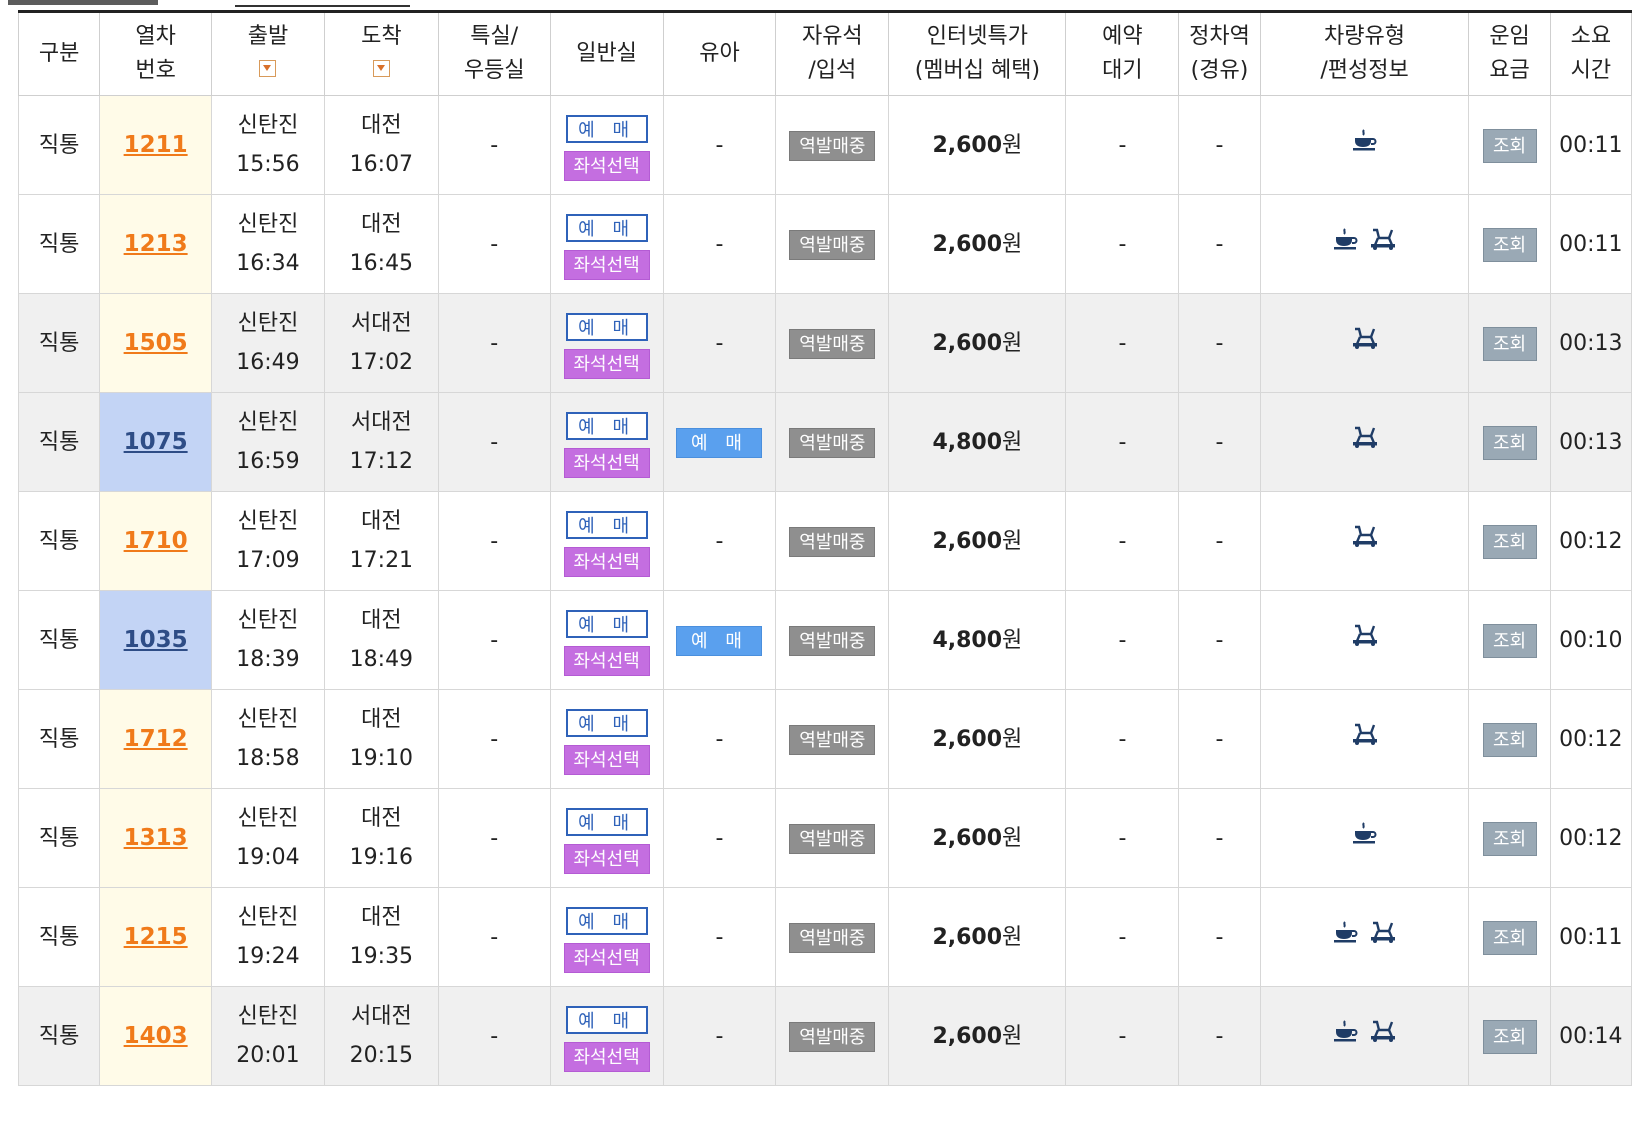  I want to click on train-number-link: 1505, so click(156, 343).